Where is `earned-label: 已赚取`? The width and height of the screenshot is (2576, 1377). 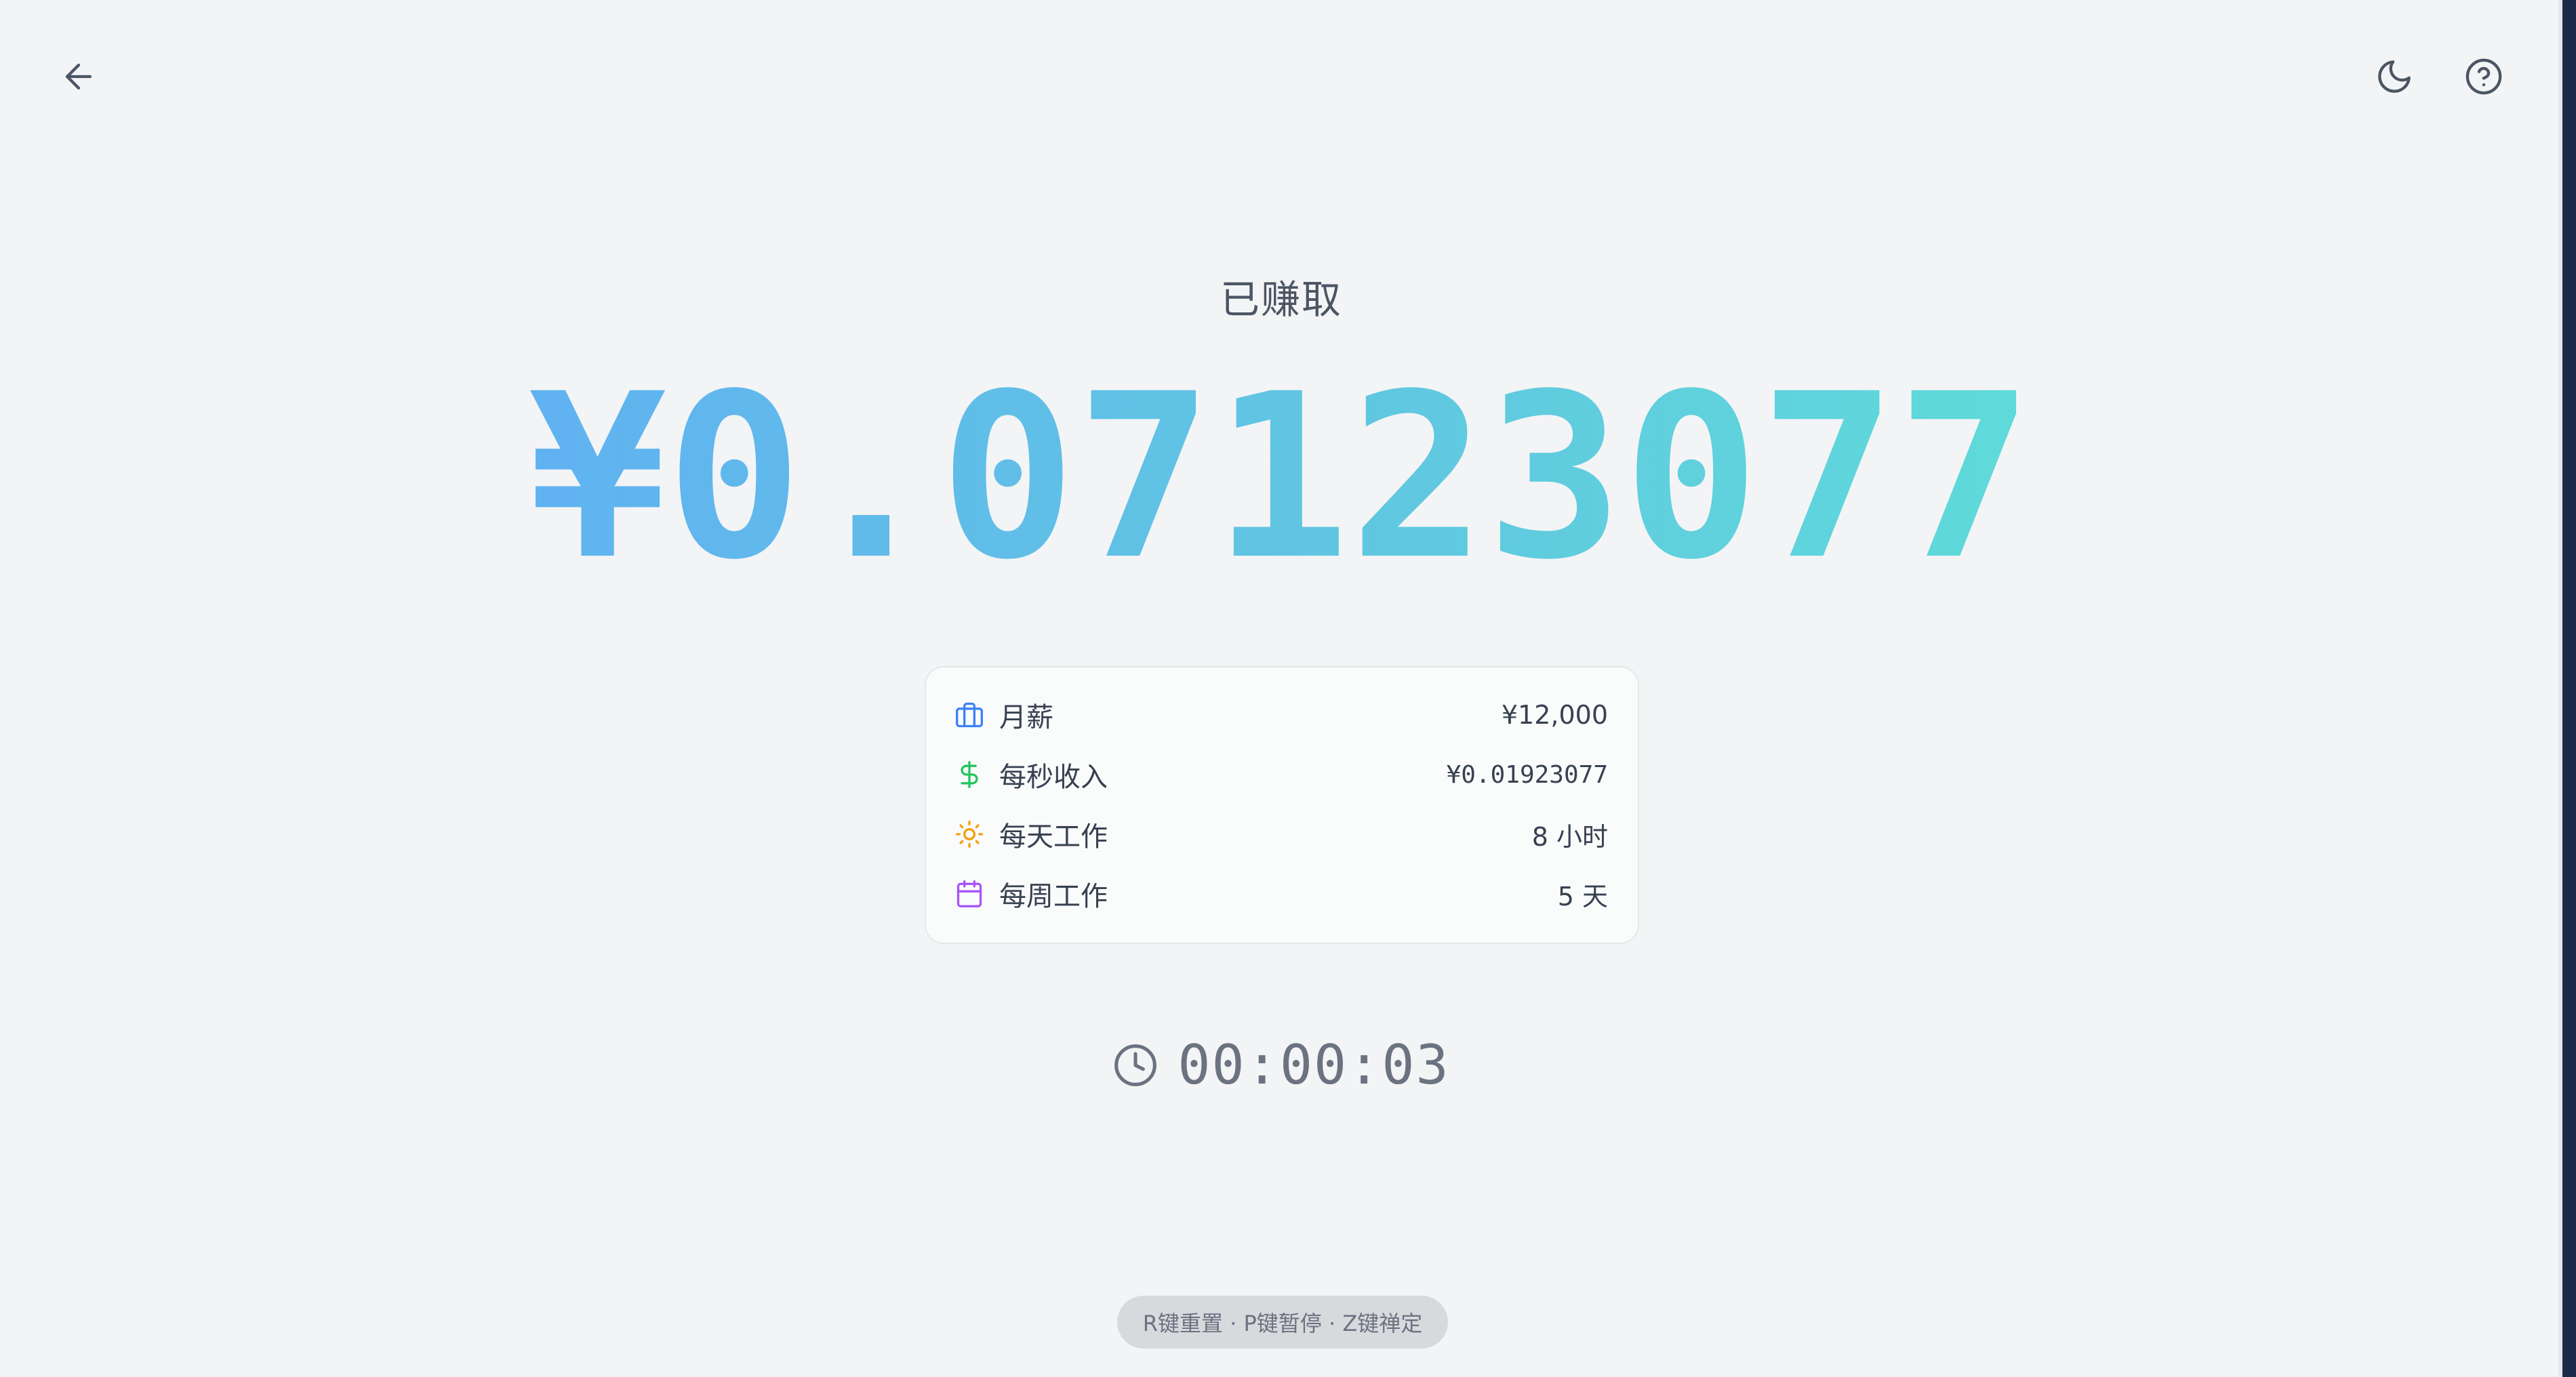
earned-label: 已赚取 is located at coordinates (1281, 299).